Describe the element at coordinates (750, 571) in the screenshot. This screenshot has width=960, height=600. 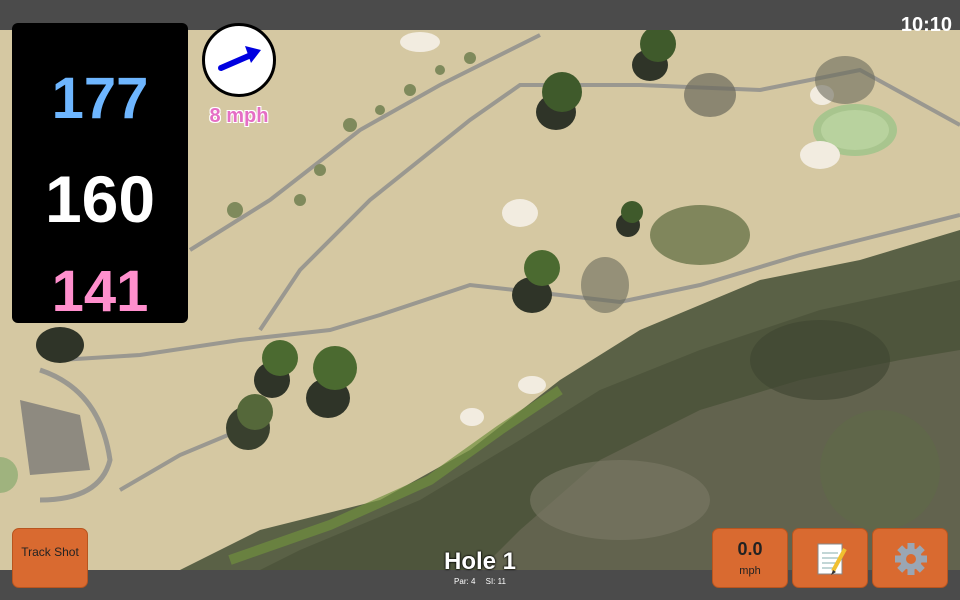
I see `speed-unit: mph` at that location.